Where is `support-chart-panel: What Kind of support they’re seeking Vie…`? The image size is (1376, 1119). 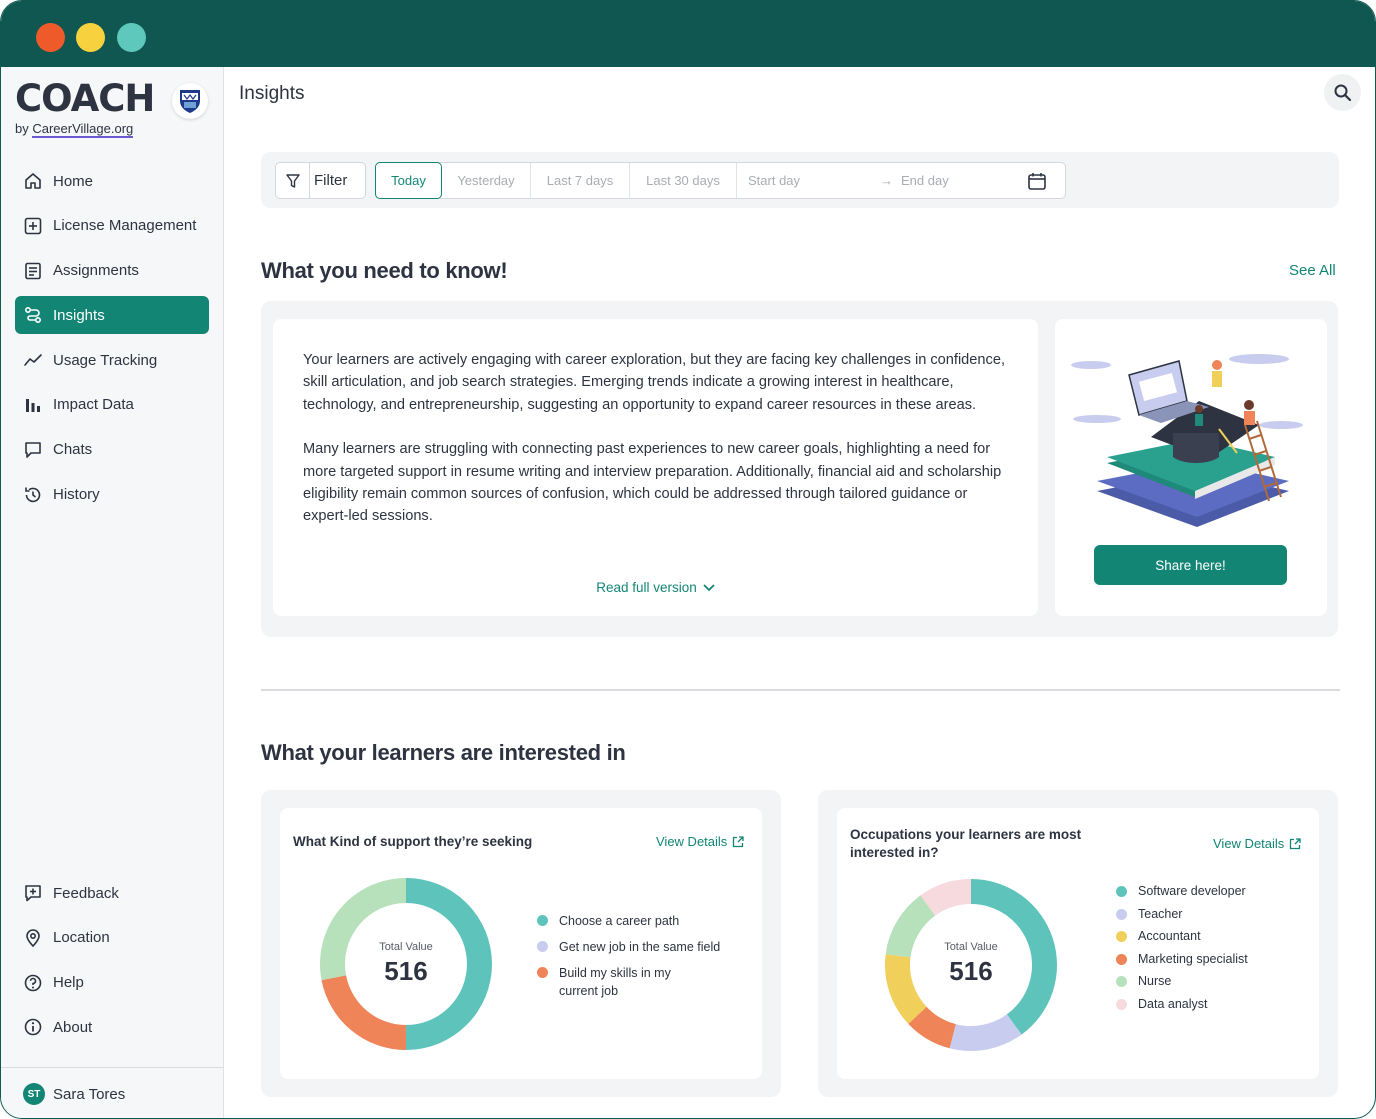 support-chart-panel: What Kind of support they’re seeking Vie… is located at coordinates (521, 943).